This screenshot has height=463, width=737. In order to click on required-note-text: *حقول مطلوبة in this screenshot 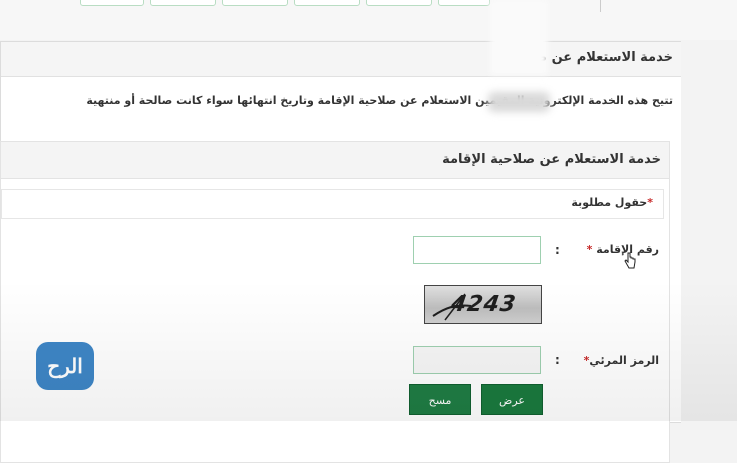, I will do `click(612, 202)`.